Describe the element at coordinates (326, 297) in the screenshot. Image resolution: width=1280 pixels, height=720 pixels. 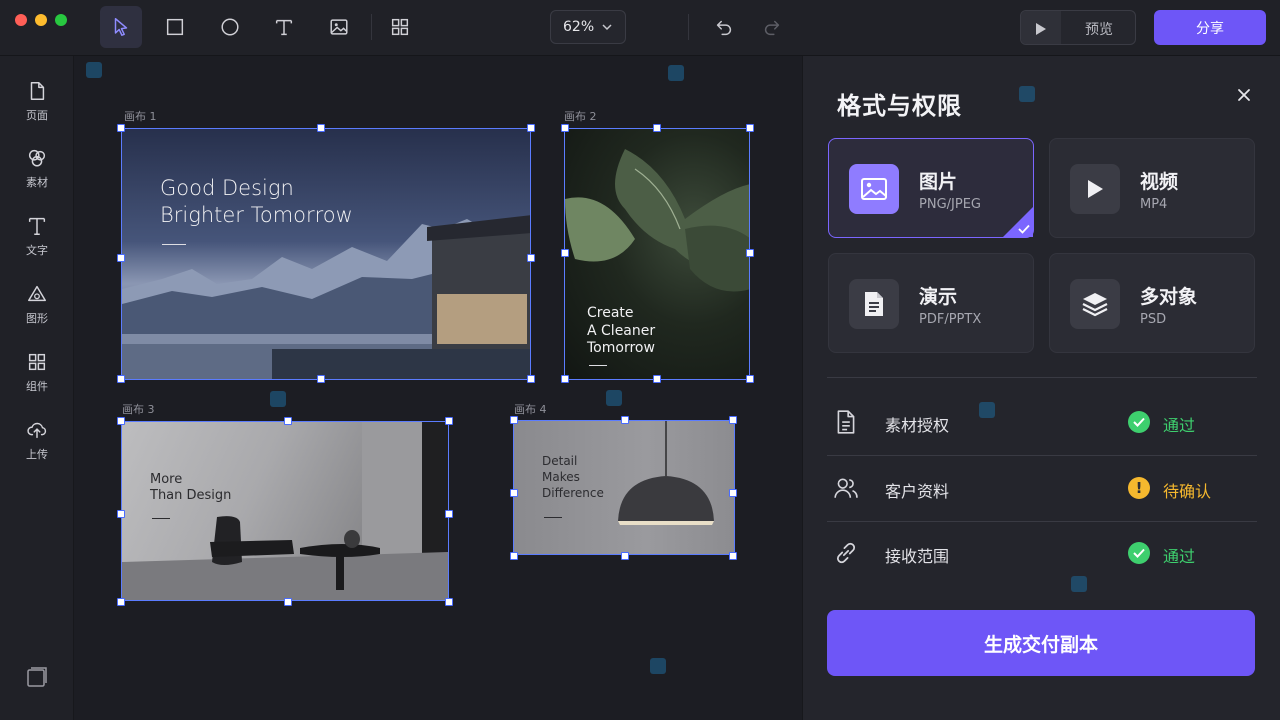
I see `mountain-house-image` at that location.